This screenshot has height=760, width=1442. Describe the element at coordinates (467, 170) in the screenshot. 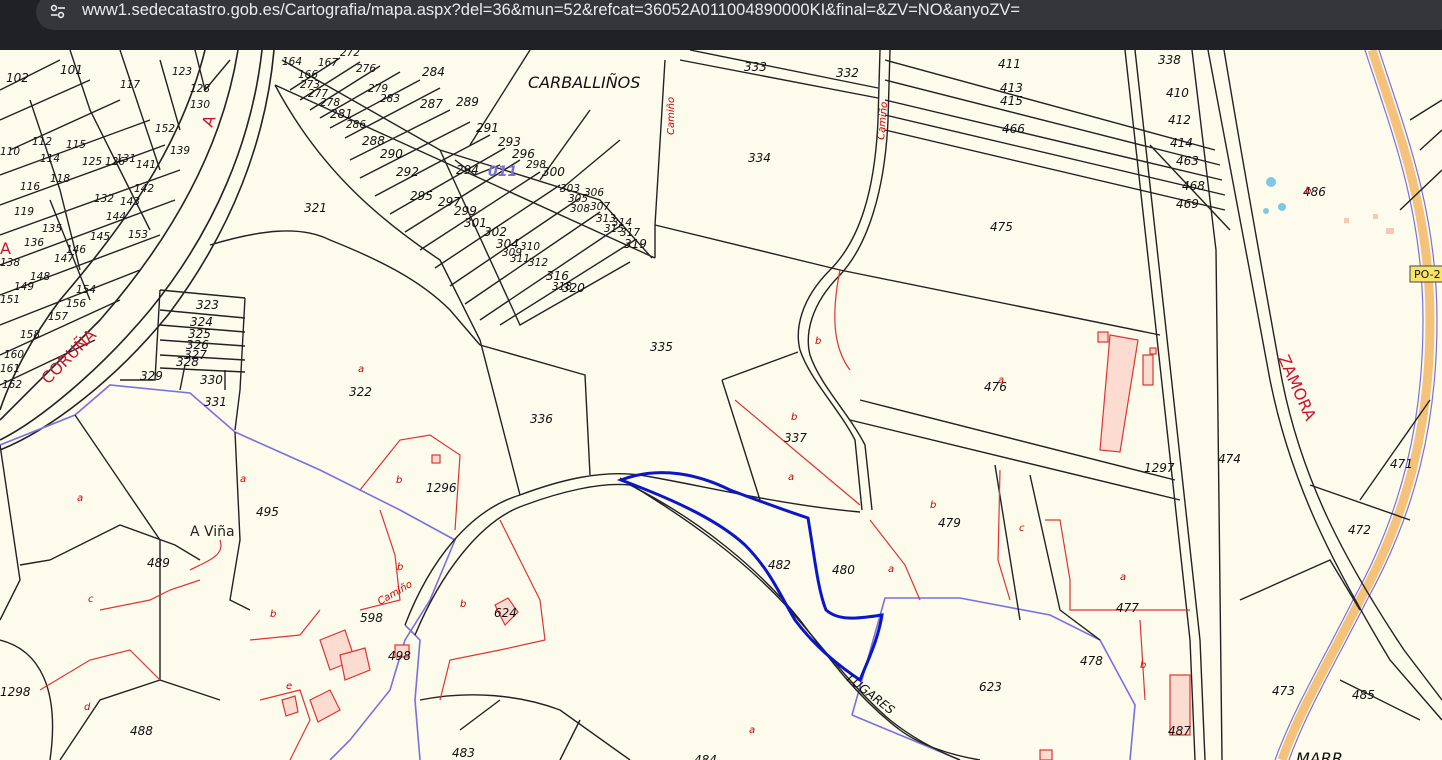

I see `parcel-label: 294` at that location.